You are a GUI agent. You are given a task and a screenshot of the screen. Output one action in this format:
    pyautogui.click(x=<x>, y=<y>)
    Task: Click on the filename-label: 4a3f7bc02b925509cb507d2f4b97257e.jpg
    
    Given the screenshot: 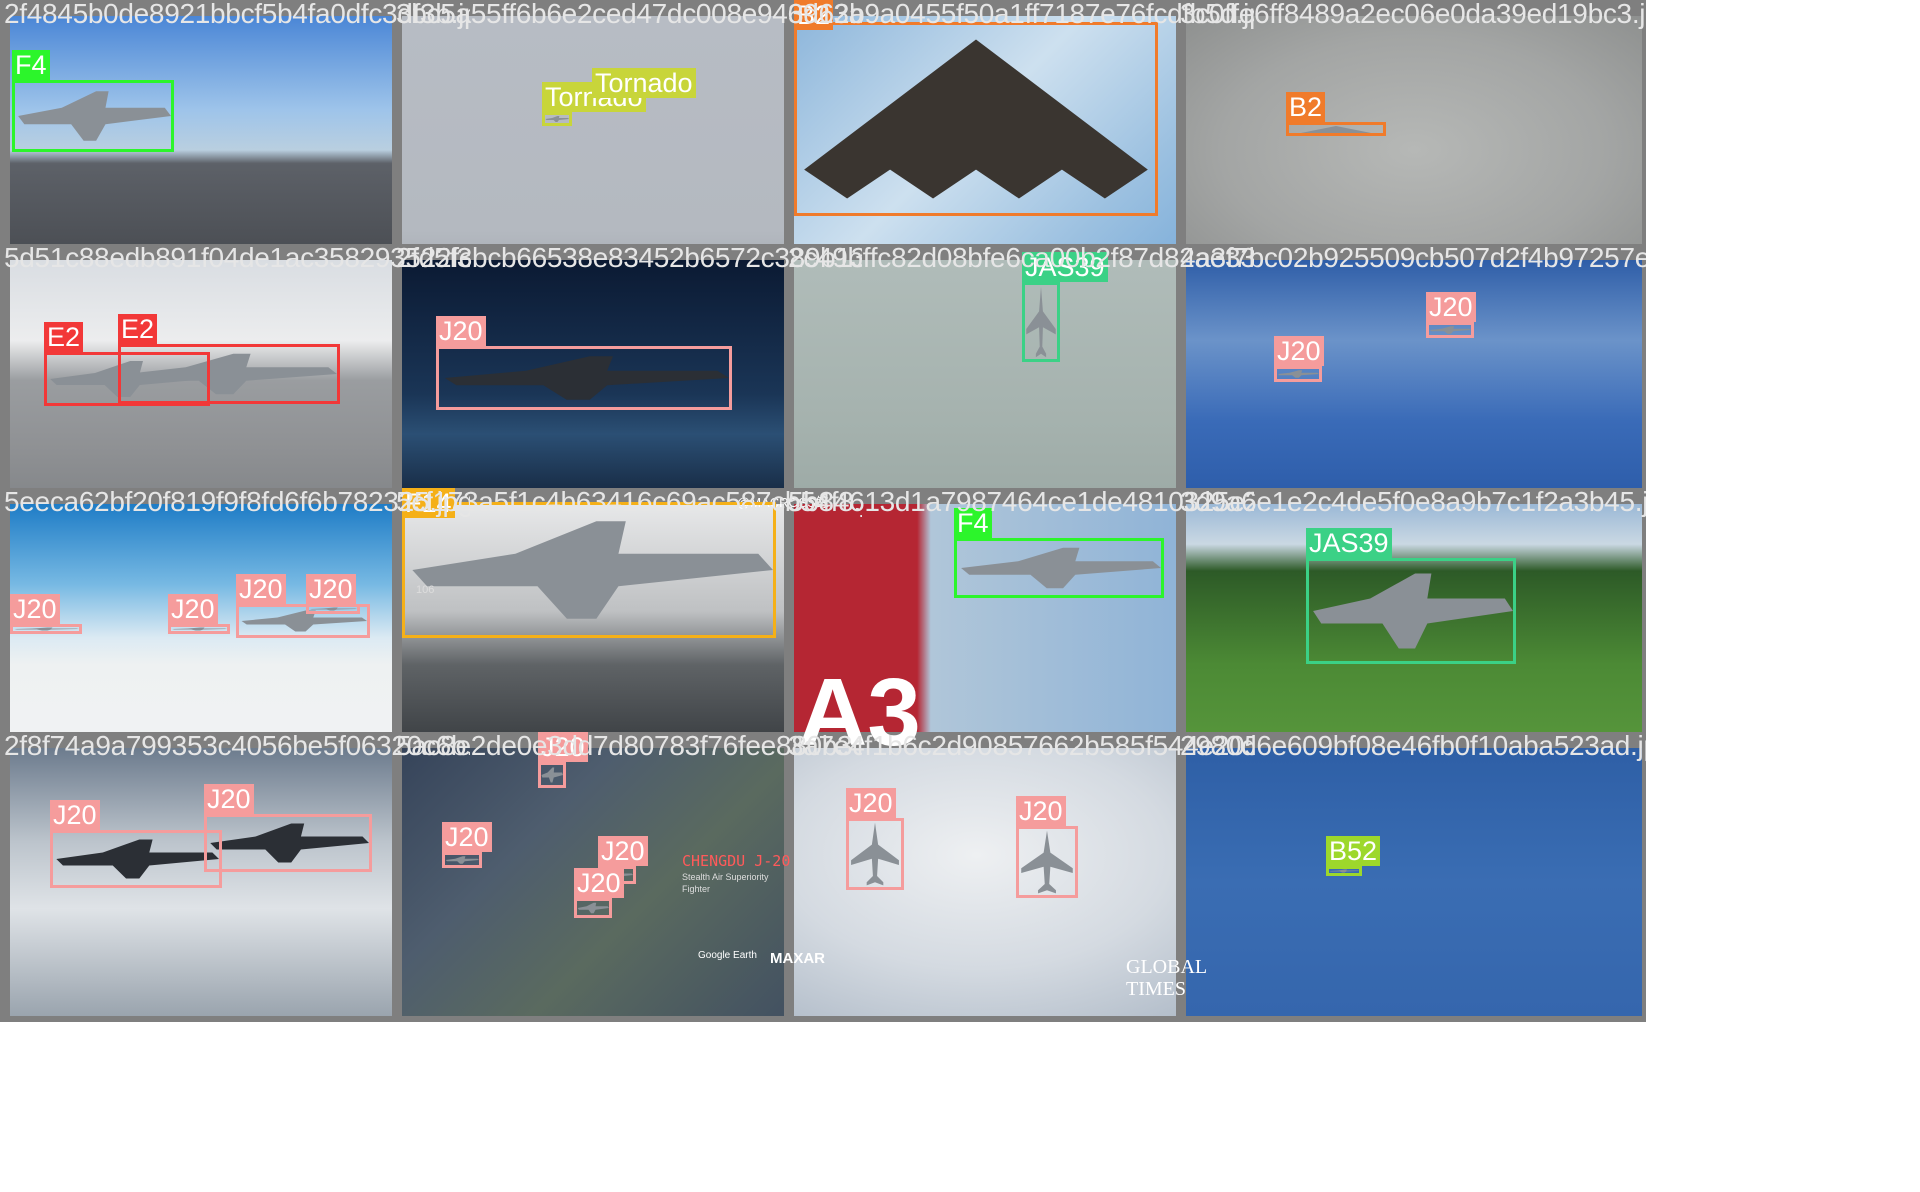 What is the action you would take?
    pyautogui.click(x=1413, y=258)
    